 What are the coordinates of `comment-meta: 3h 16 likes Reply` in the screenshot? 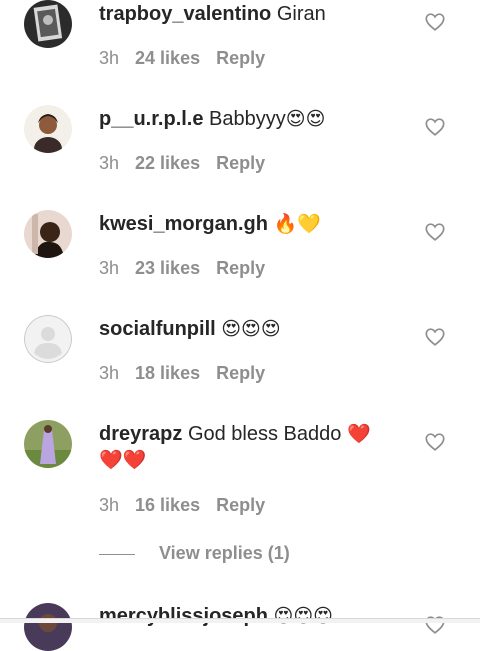 It's located at (190, 505).